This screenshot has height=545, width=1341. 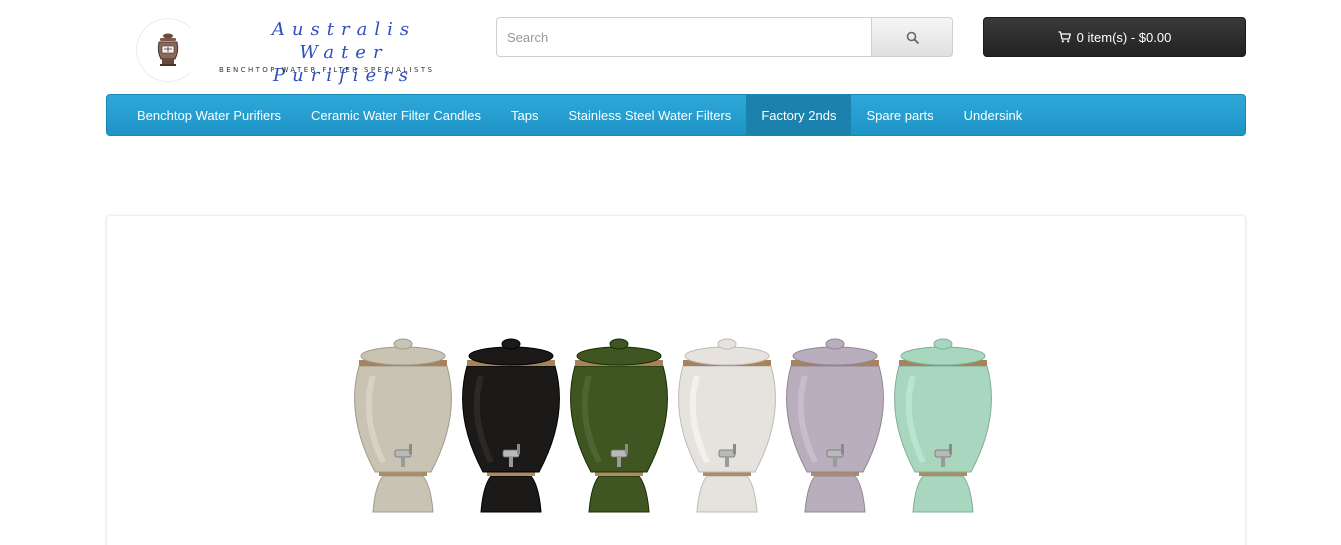 What do you see at coordinates (209, 115) in the screenshot?
I see `nav-item-benchtop-water-purifiers: Benchtop Water Purifiers` at bounding box center [209, 115].